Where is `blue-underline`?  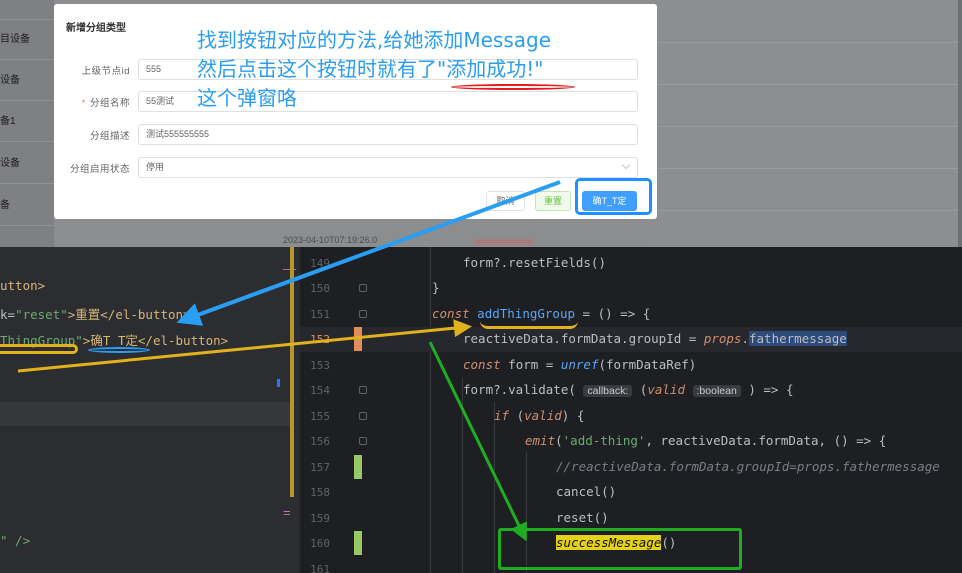 blue-underline is located at coordinates (119, 350).